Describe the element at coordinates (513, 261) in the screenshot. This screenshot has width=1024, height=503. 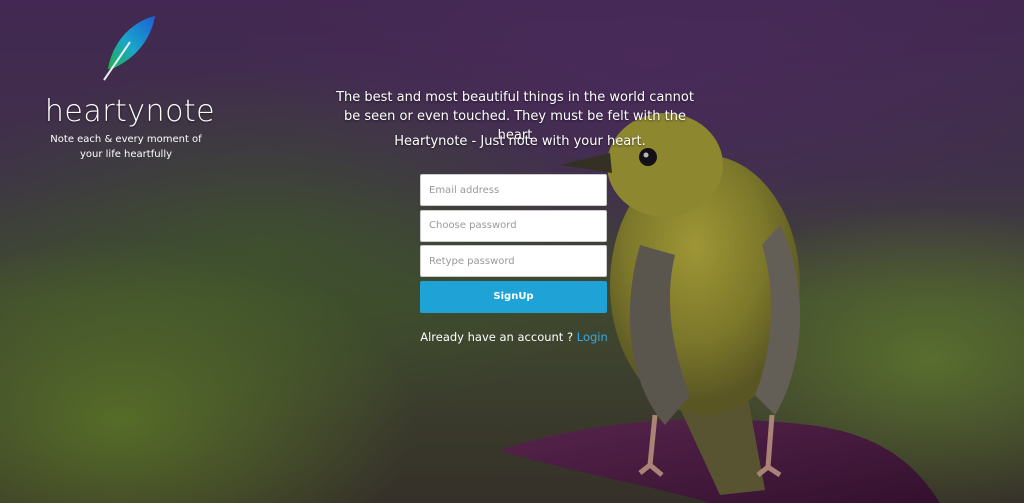
I see `retype-password-field` at that location.